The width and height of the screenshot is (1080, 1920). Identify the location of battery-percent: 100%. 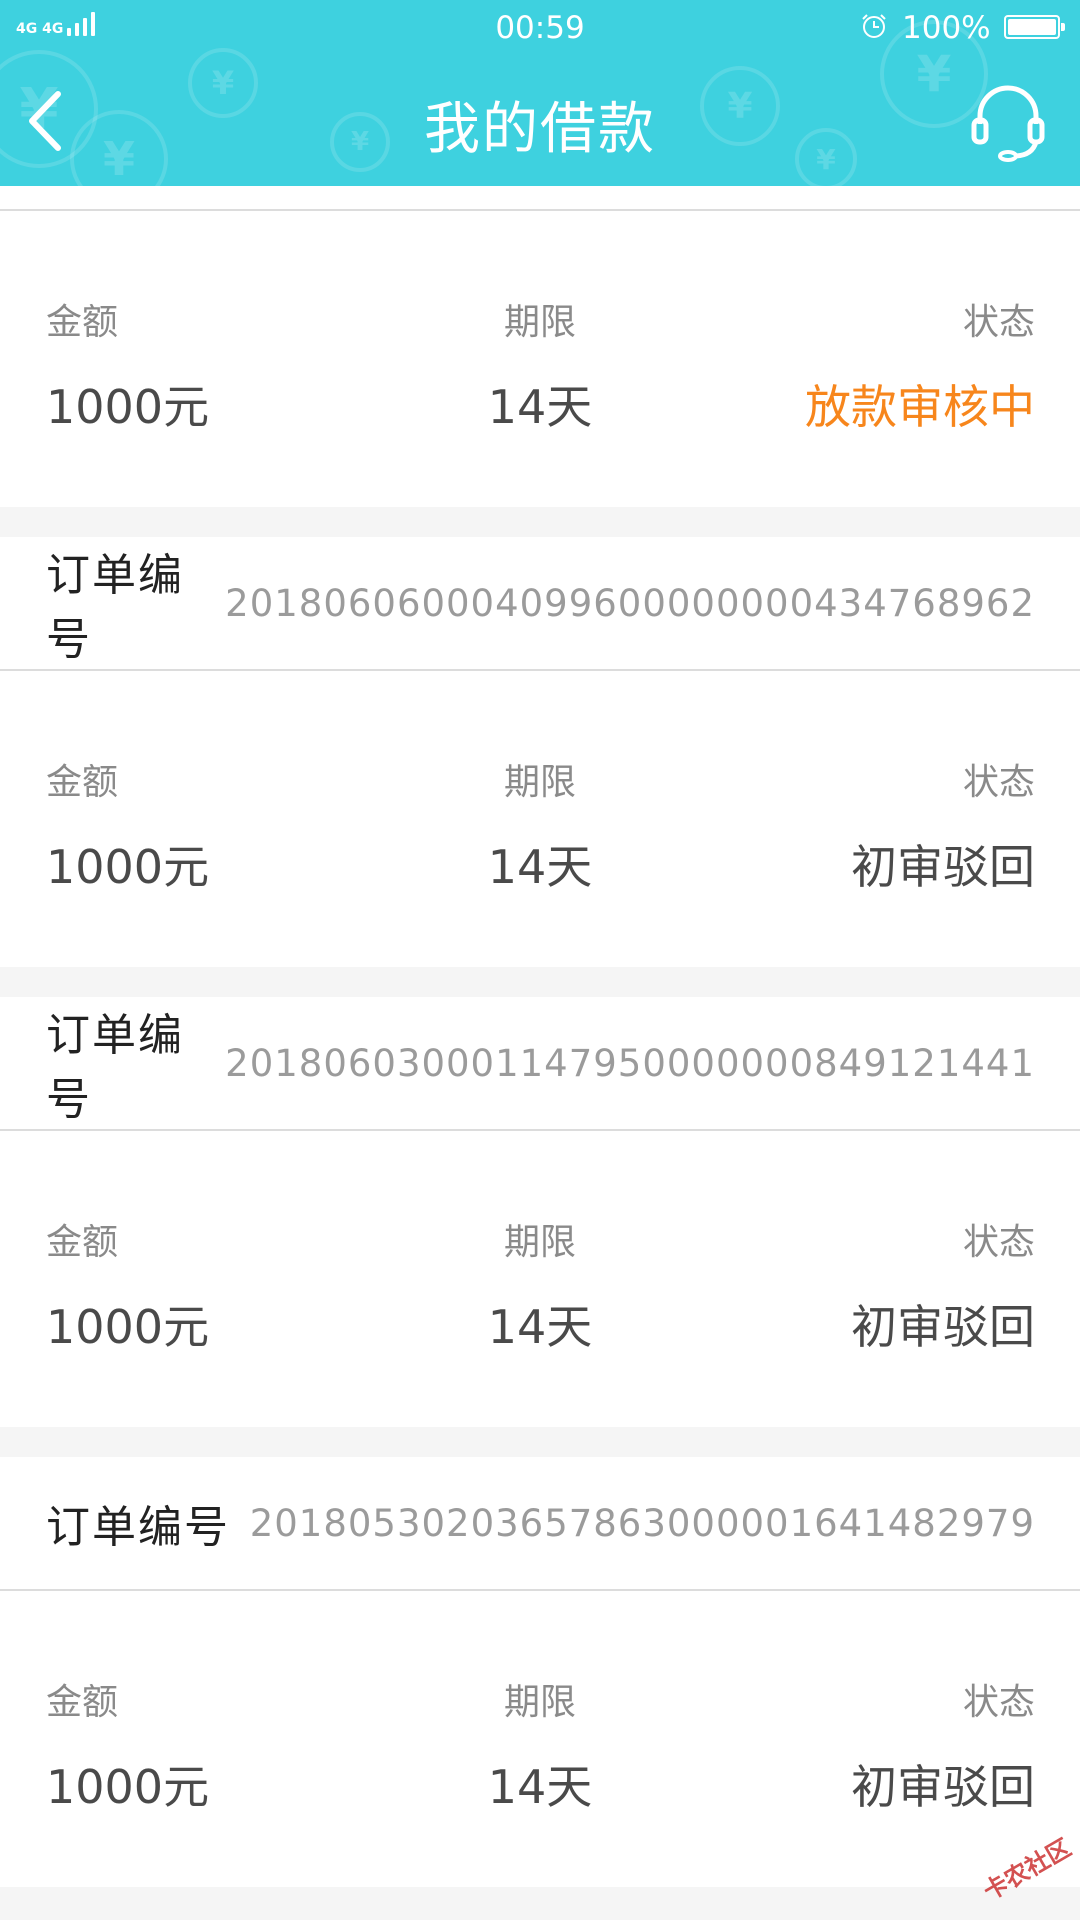
(946, 28).